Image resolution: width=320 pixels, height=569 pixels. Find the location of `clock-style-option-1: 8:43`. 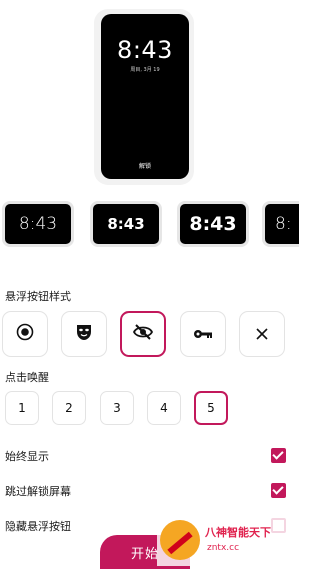

clock-style-option-1: 8:43 is located at coordinates (38, 224).